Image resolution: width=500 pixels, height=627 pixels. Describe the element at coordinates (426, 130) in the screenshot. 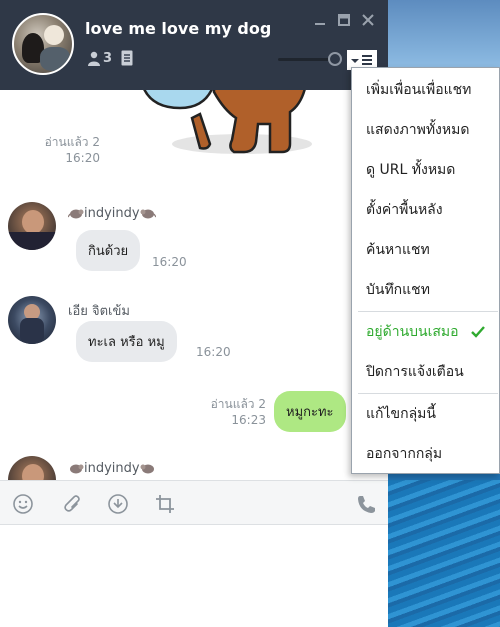

I see `menu-item-show-all-photos: แสดงภาพทั้งหมด` at that location.